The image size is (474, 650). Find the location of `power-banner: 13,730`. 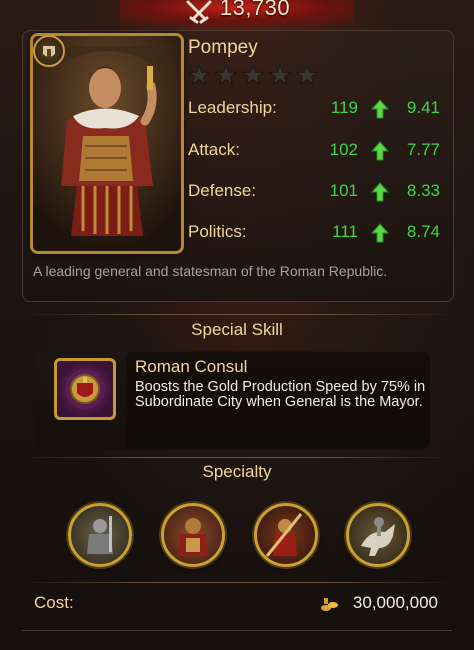

power-banner: 13,730 is located at coordinates (237, 12).